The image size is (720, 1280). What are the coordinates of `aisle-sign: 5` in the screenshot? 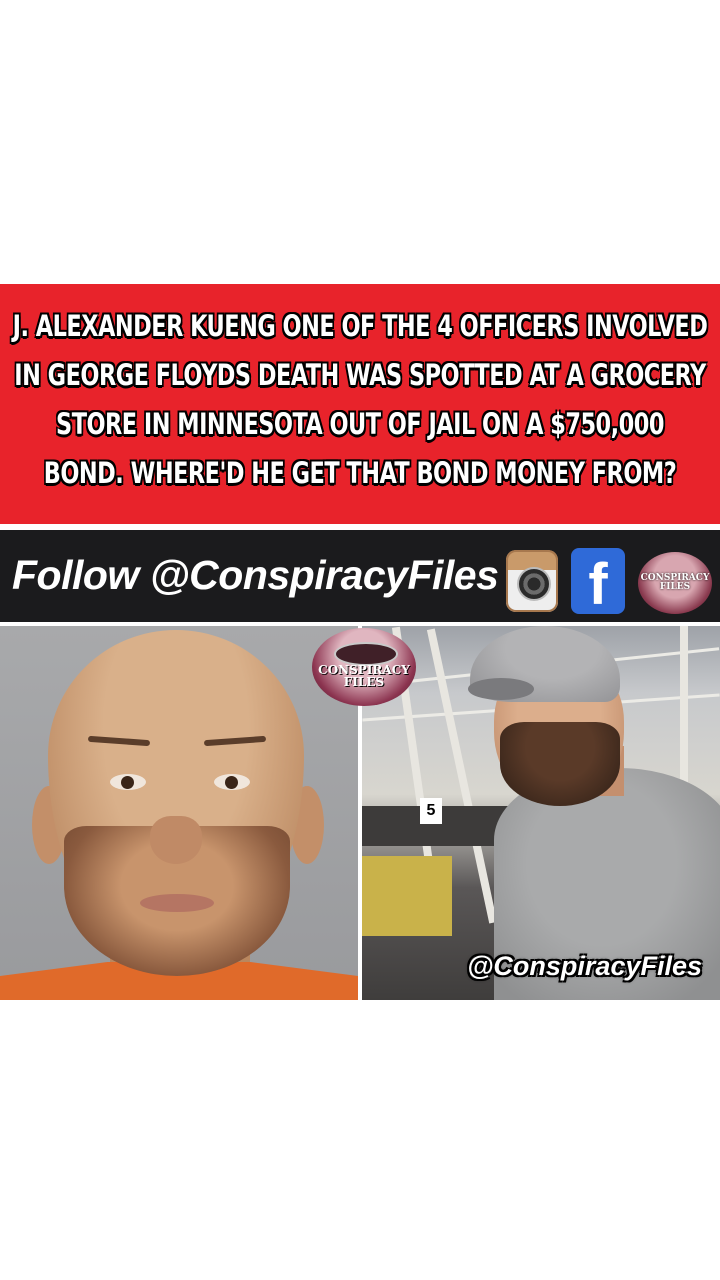 It's located at (431, 811).